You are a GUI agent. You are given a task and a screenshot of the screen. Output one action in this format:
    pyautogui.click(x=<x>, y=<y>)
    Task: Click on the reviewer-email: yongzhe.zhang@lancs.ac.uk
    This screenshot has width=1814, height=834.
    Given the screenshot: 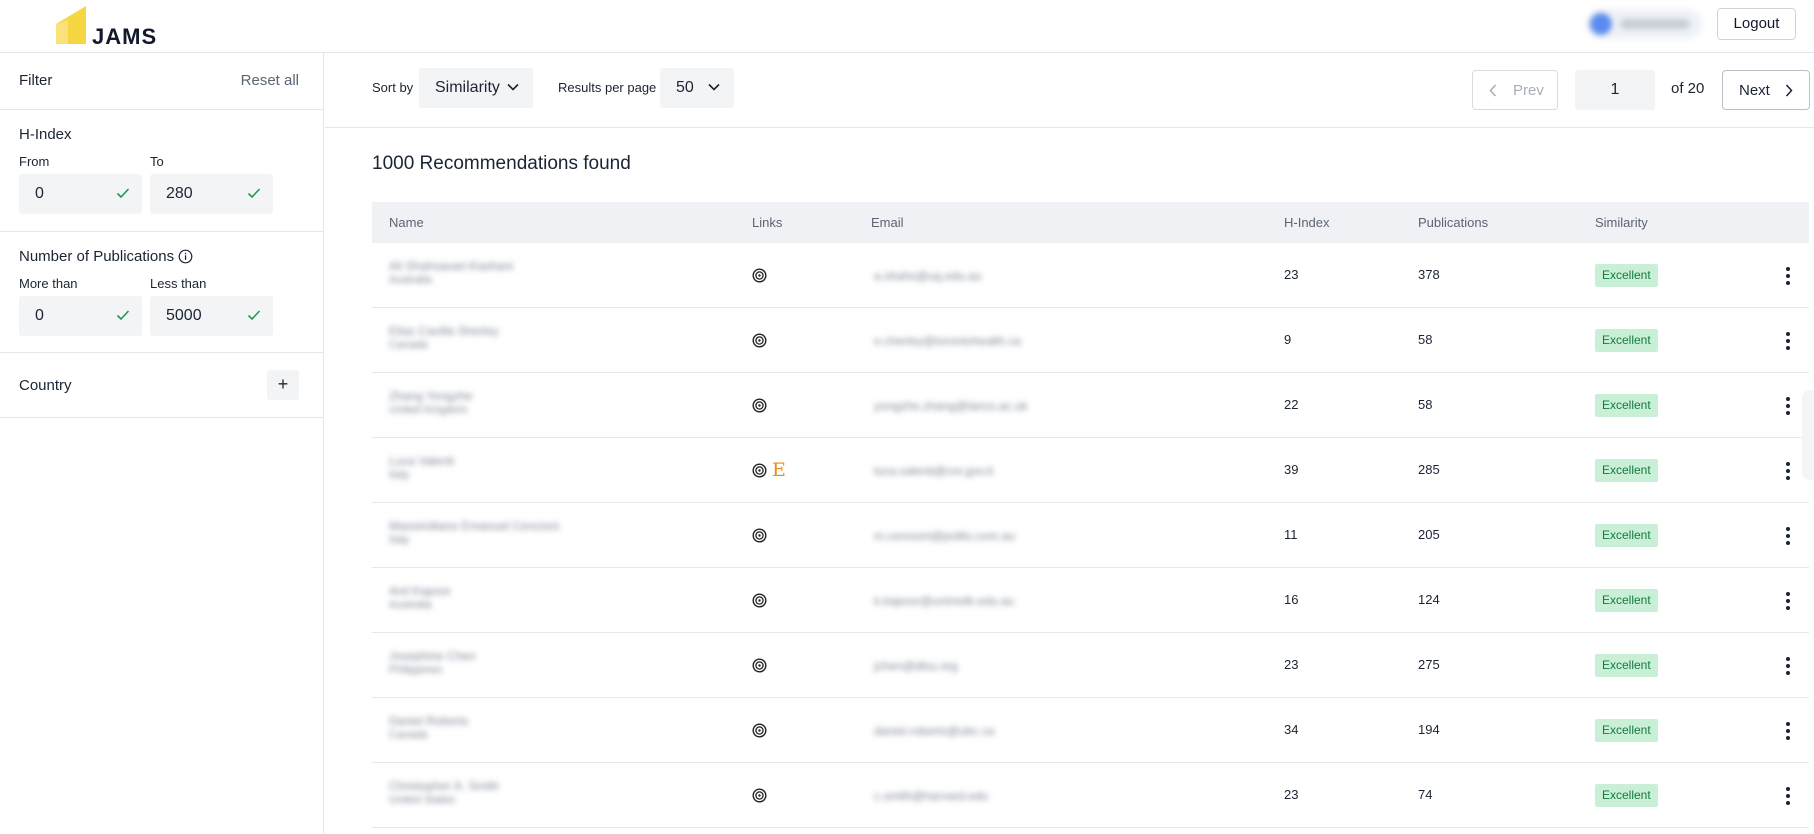 What is the action you would take?
    pyautogui.click(x=951, y=406)
    